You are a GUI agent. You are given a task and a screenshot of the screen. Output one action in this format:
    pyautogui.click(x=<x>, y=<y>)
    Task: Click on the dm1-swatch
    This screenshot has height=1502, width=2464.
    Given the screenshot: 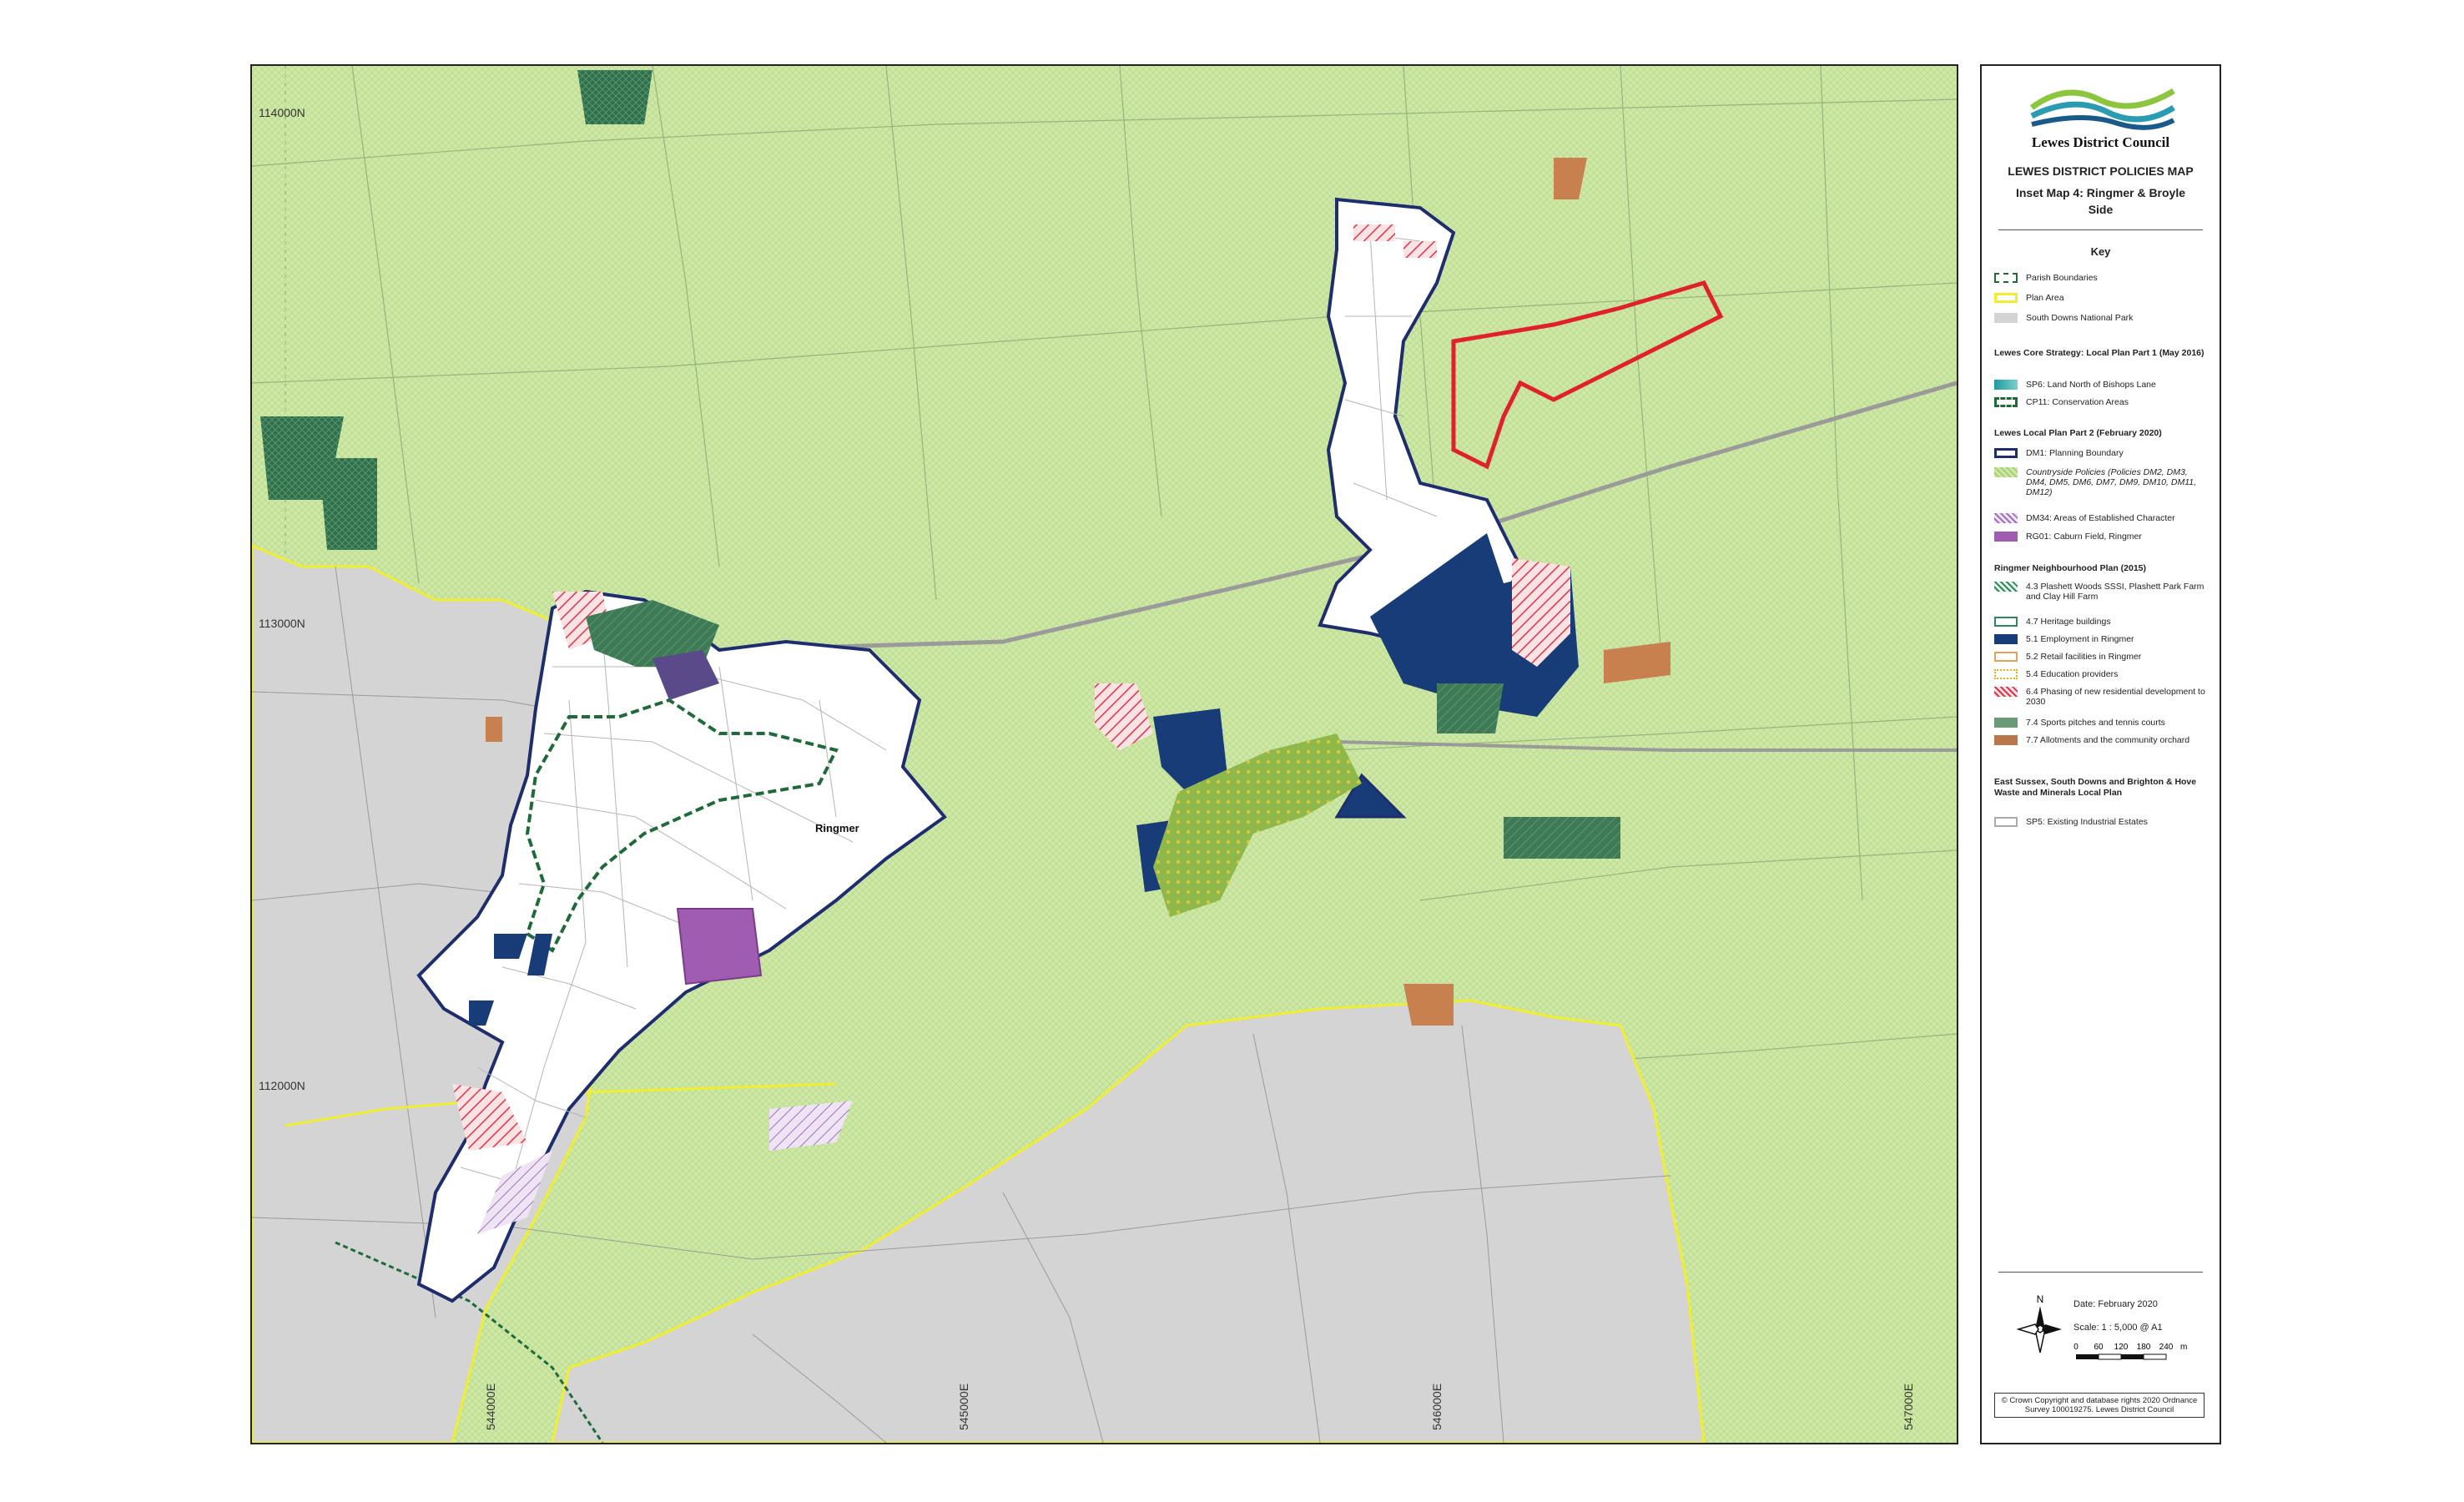 What is the action you would take?
    pyautogui.click(x=2006, y=453)
    